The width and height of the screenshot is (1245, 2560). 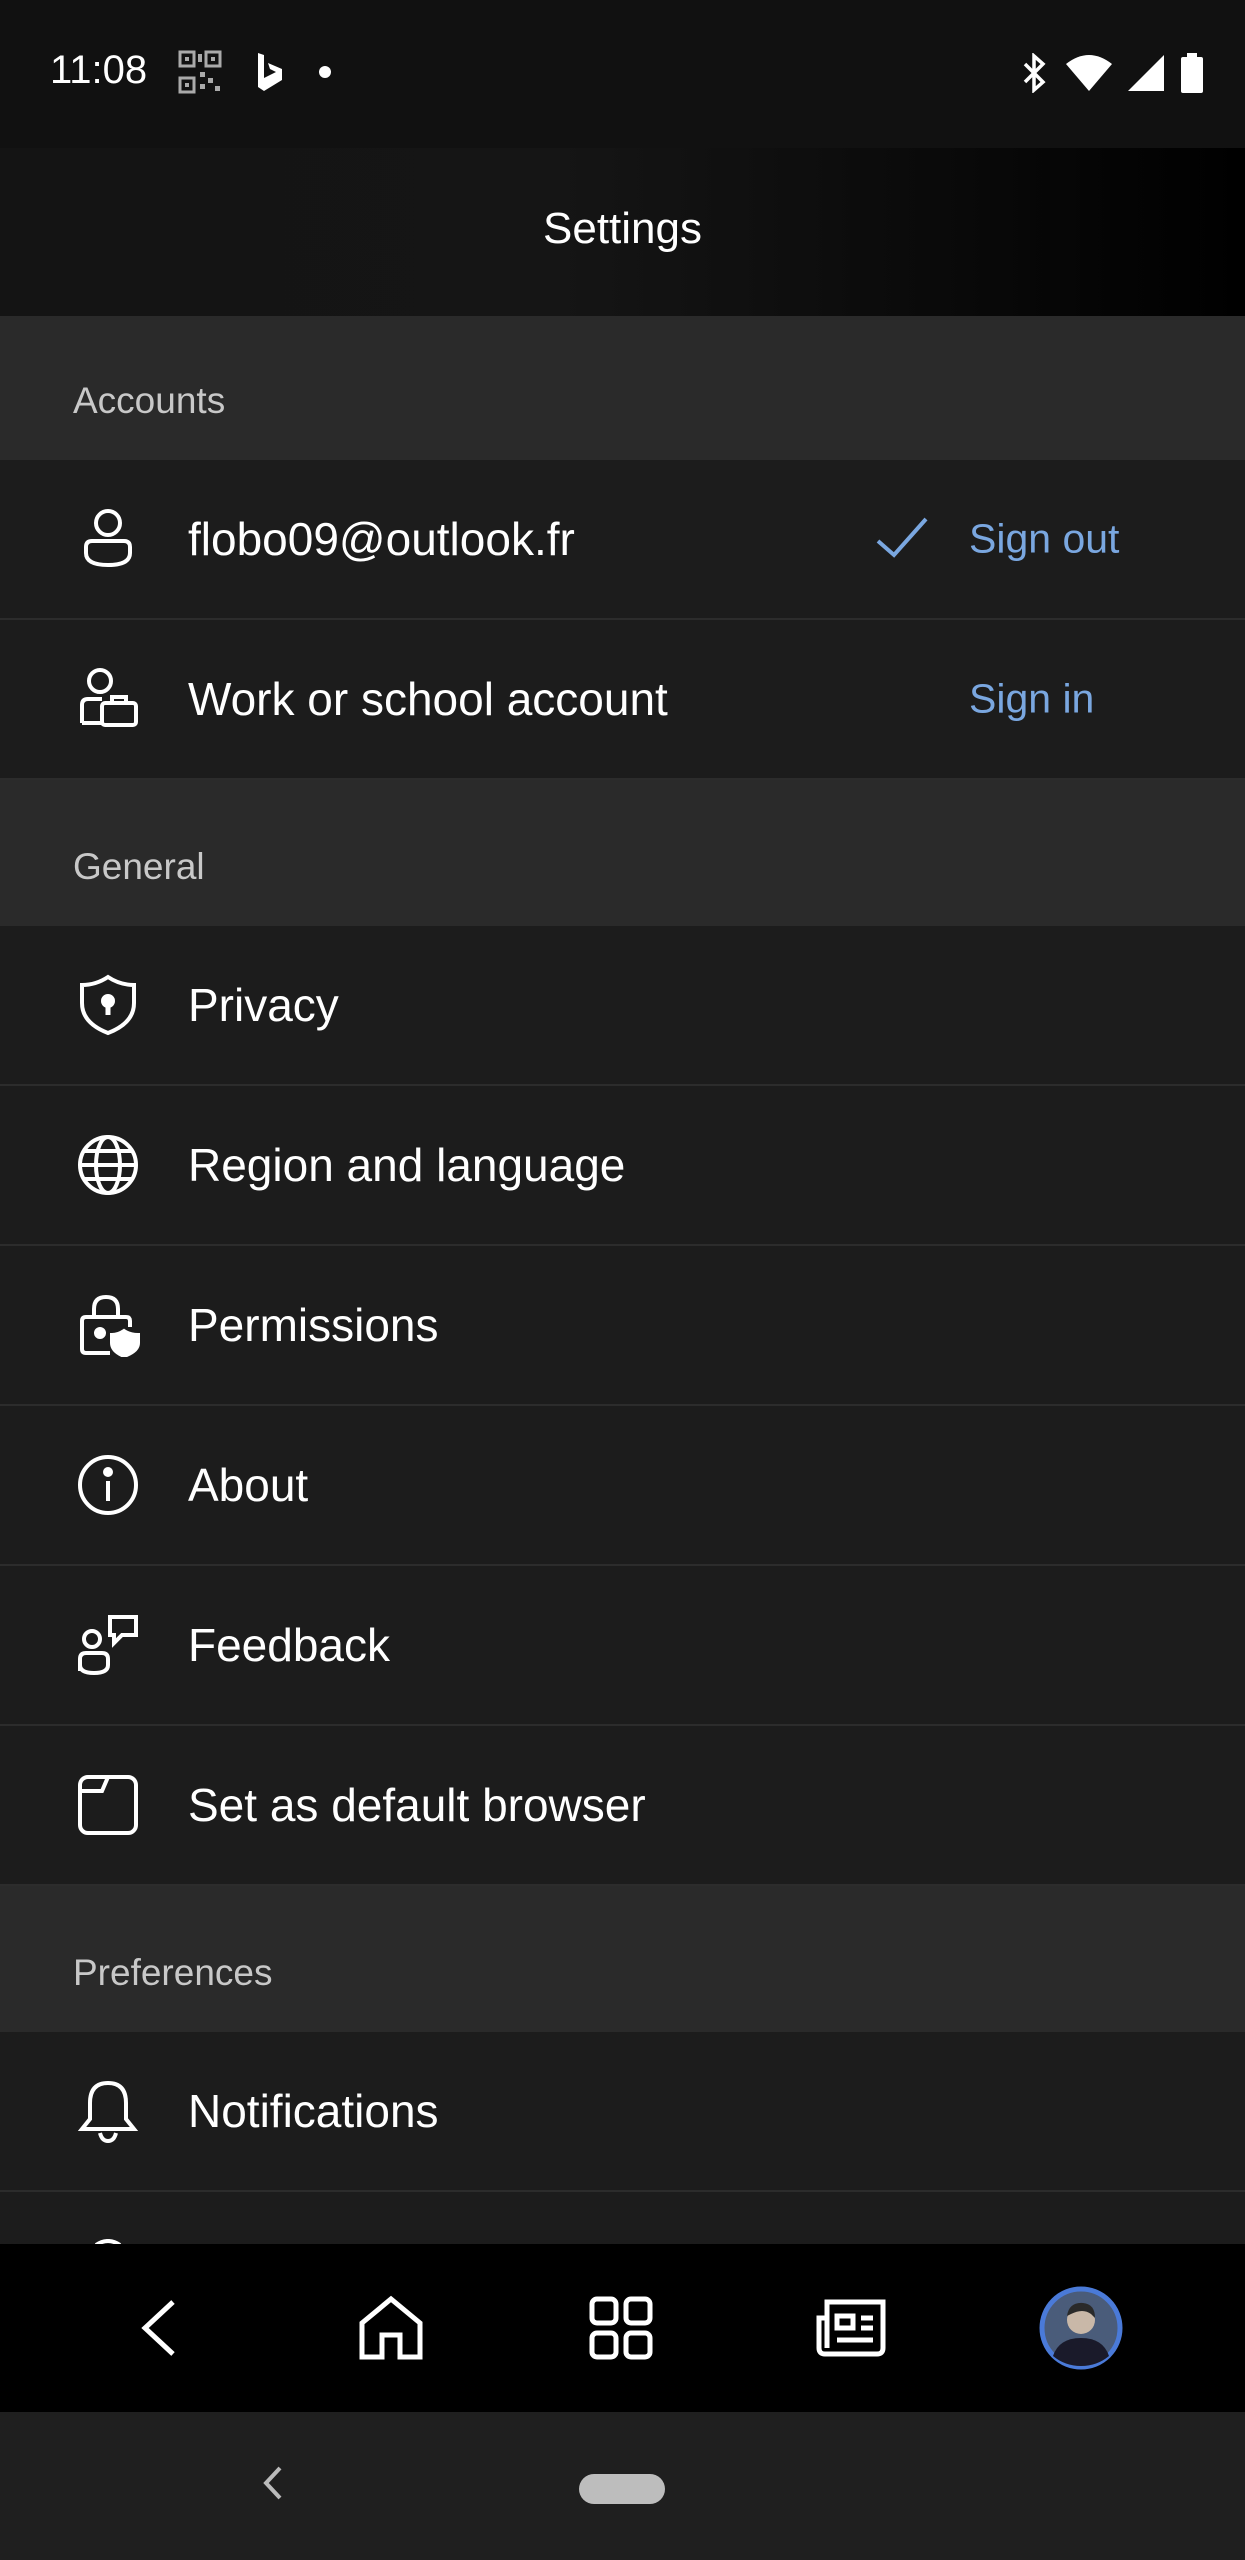 What do you see at coordinates (391, 2328) in the screenshot?
I see `home-icon` at bounding box center [391, 2328].